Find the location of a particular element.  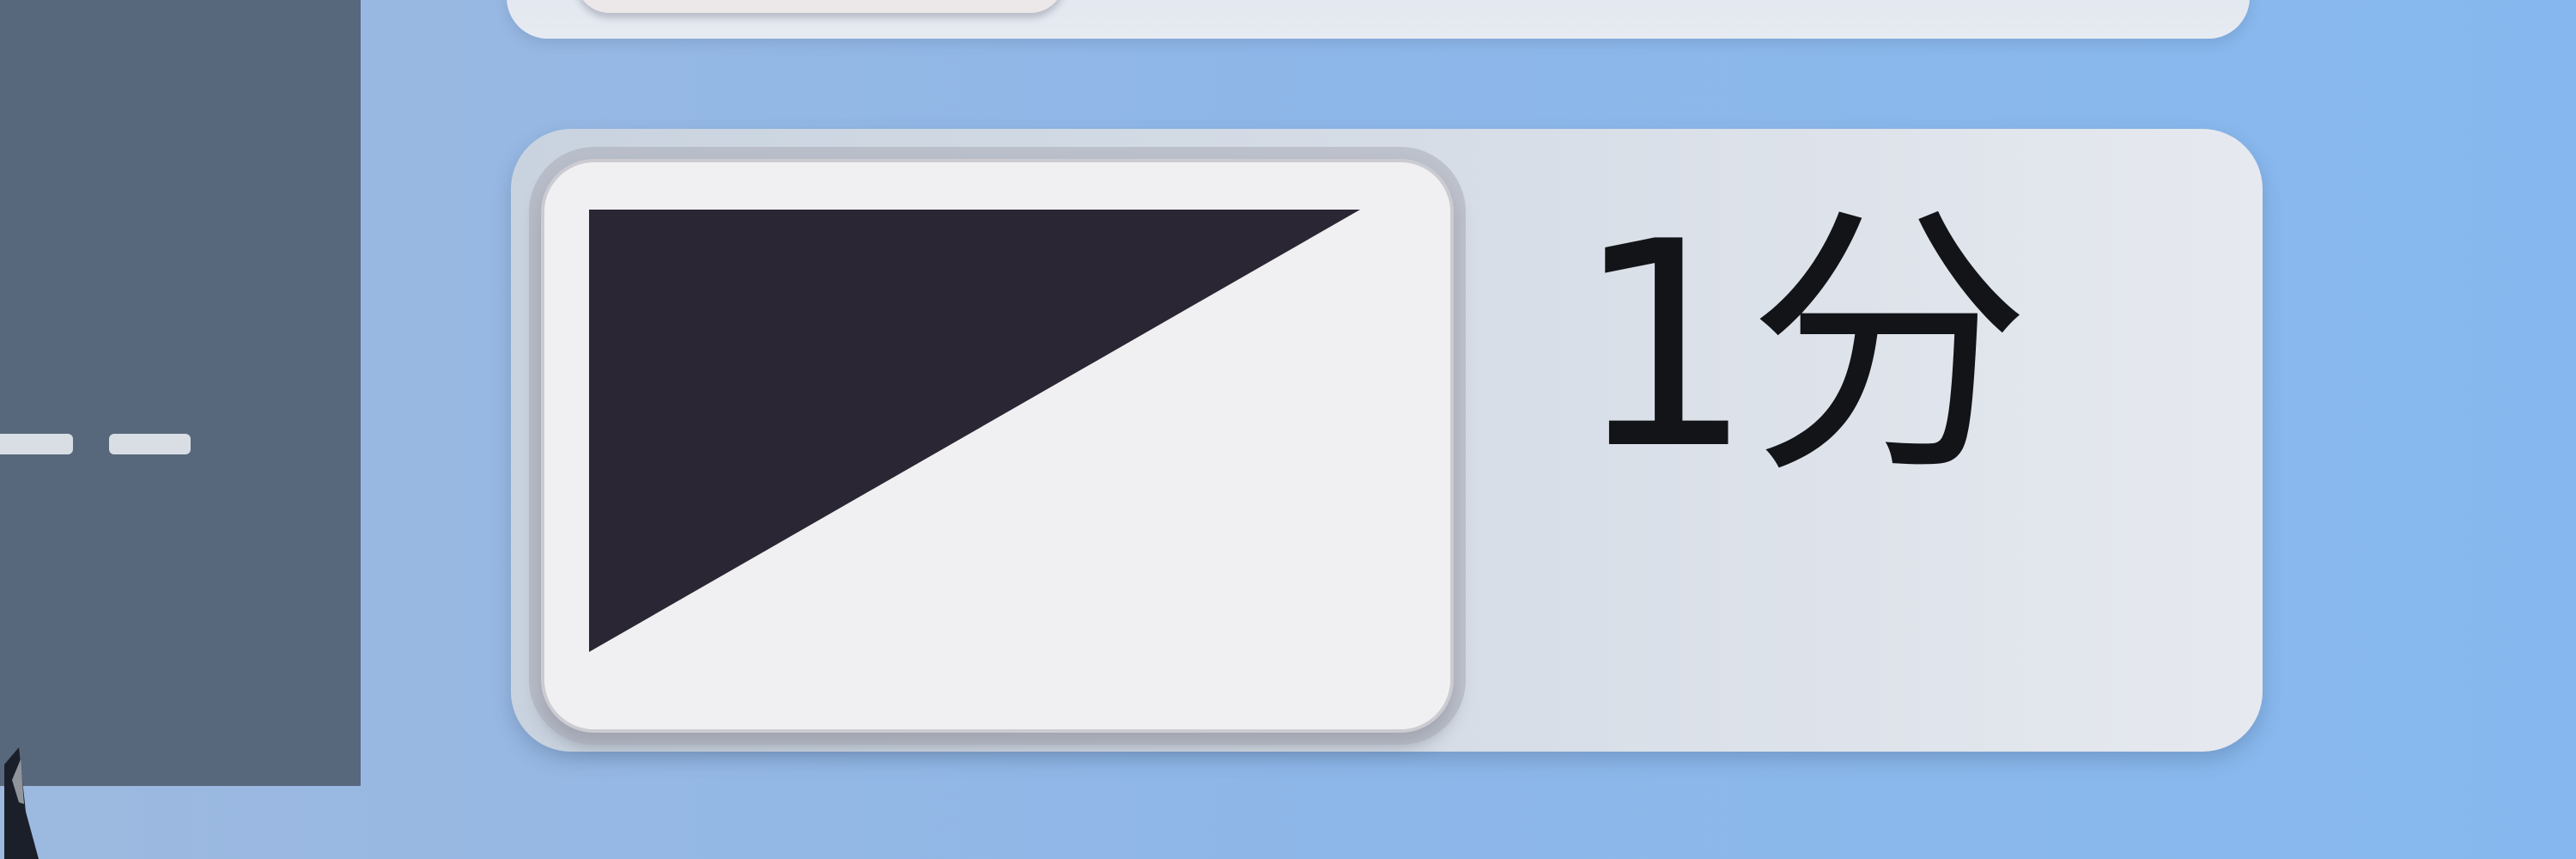

previous-thumbnail is located at coordinates (820, 6).